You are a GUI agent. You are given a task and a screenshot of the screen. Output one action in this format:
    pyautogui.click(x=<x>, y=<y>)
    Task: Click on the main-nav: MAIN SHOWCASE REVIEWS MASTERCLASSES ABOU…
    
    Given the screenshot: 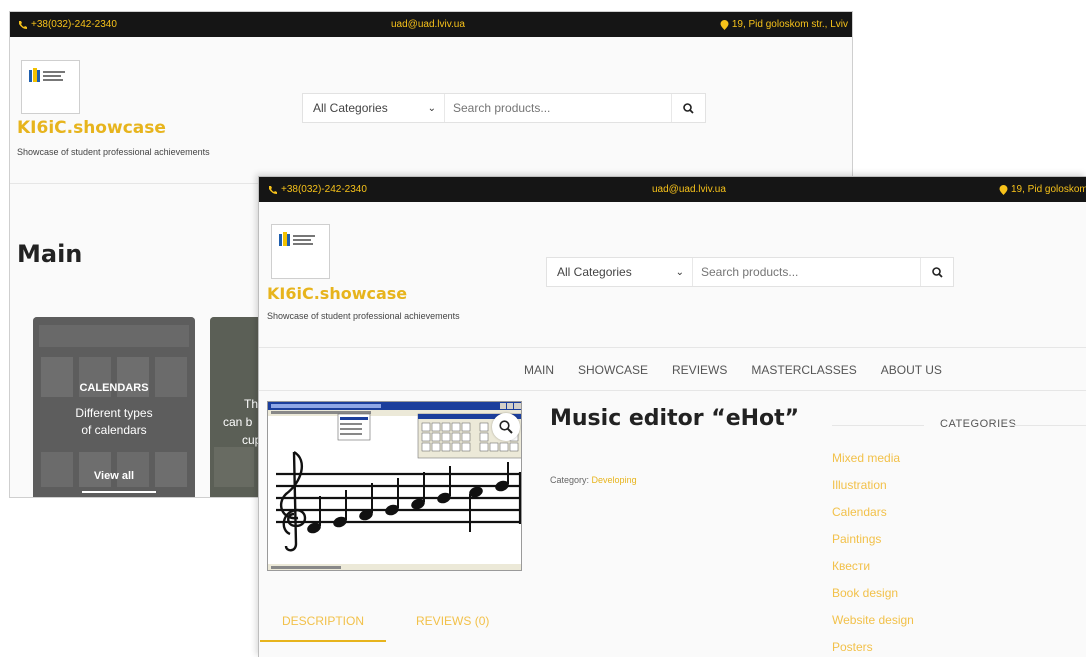 What is the action you would take?
    pyautogui.click(x=733, y=370)
    